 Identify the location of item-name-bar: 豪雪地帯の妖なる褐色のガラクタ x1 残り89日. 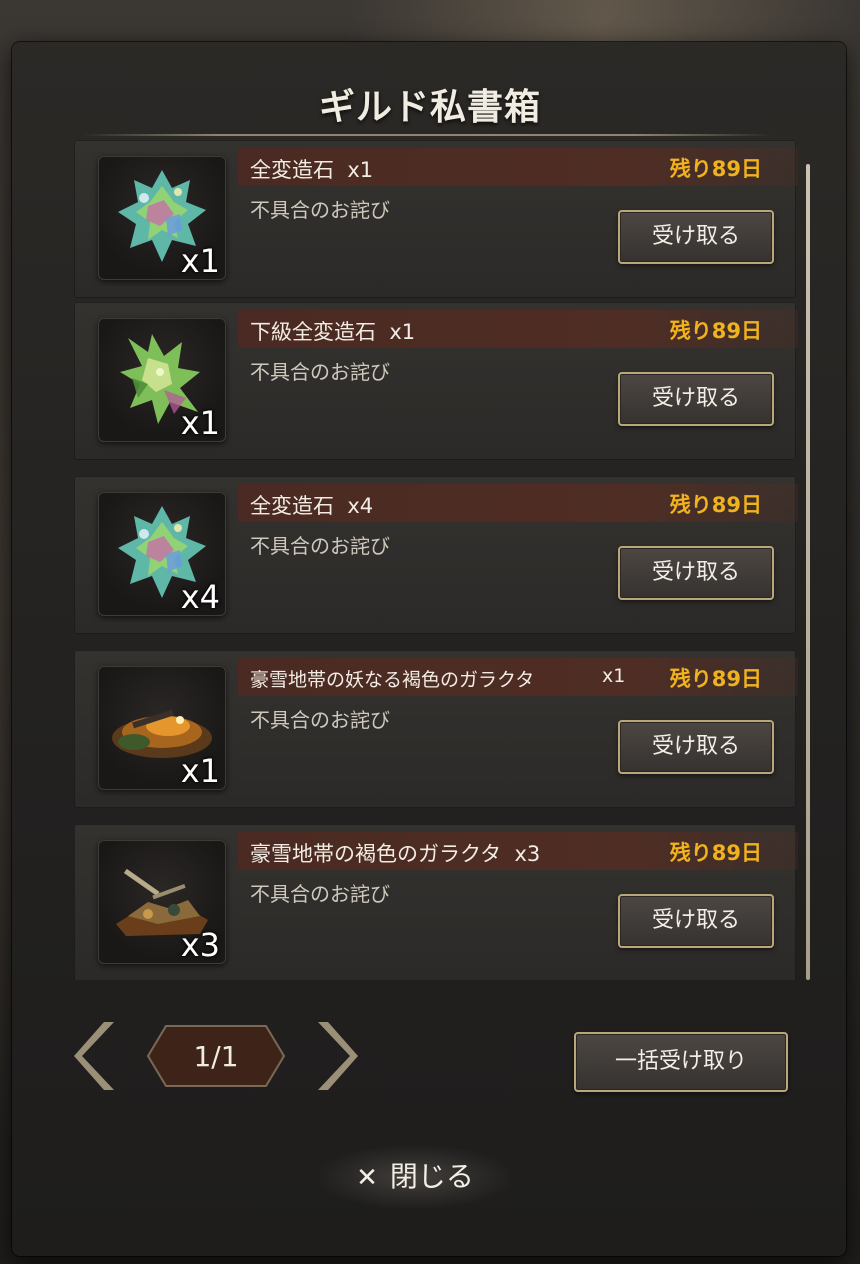
(518, 677).